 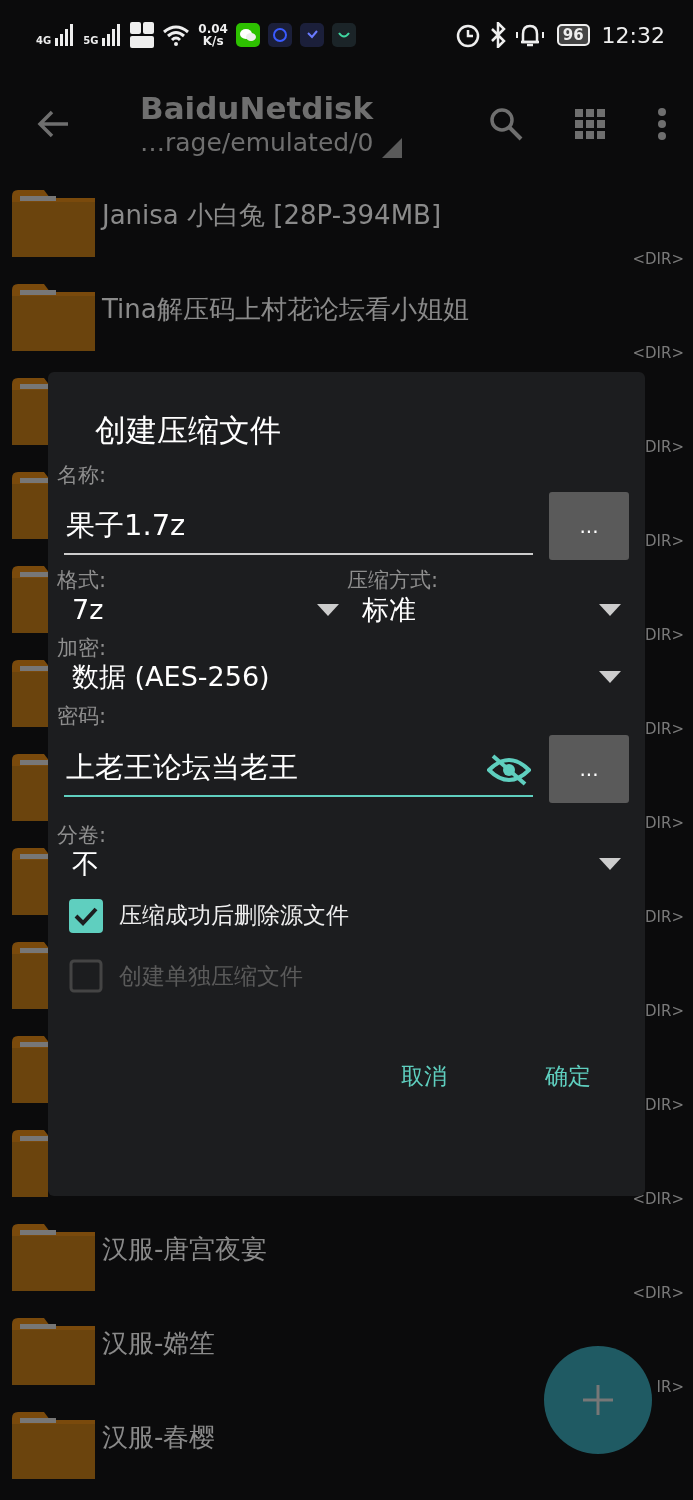 What do you see at coordinates (285, 309) in the screenshot?
I see `folder-name: Tina解压码上村花论坛看小姐姐` at bounding box center [285, 309].